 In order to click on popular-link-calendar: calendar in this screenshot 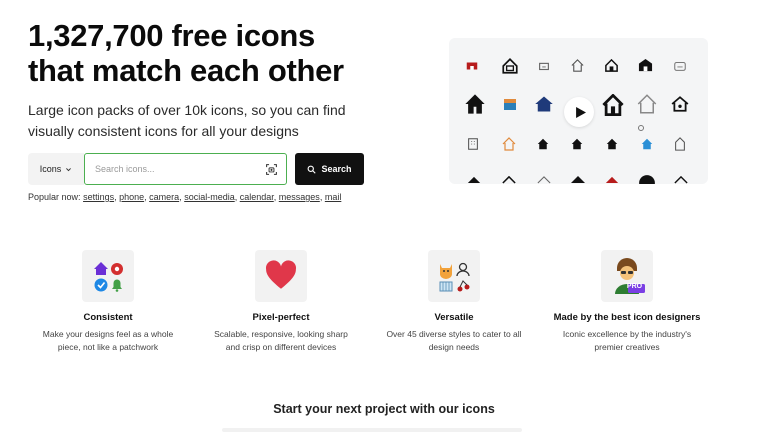, I will do `click(257, 197)`.